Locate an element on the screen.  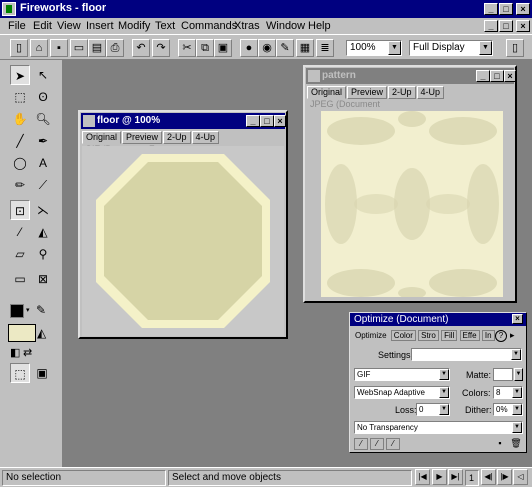
menu-window: Window is located at coordinates (285, 26).